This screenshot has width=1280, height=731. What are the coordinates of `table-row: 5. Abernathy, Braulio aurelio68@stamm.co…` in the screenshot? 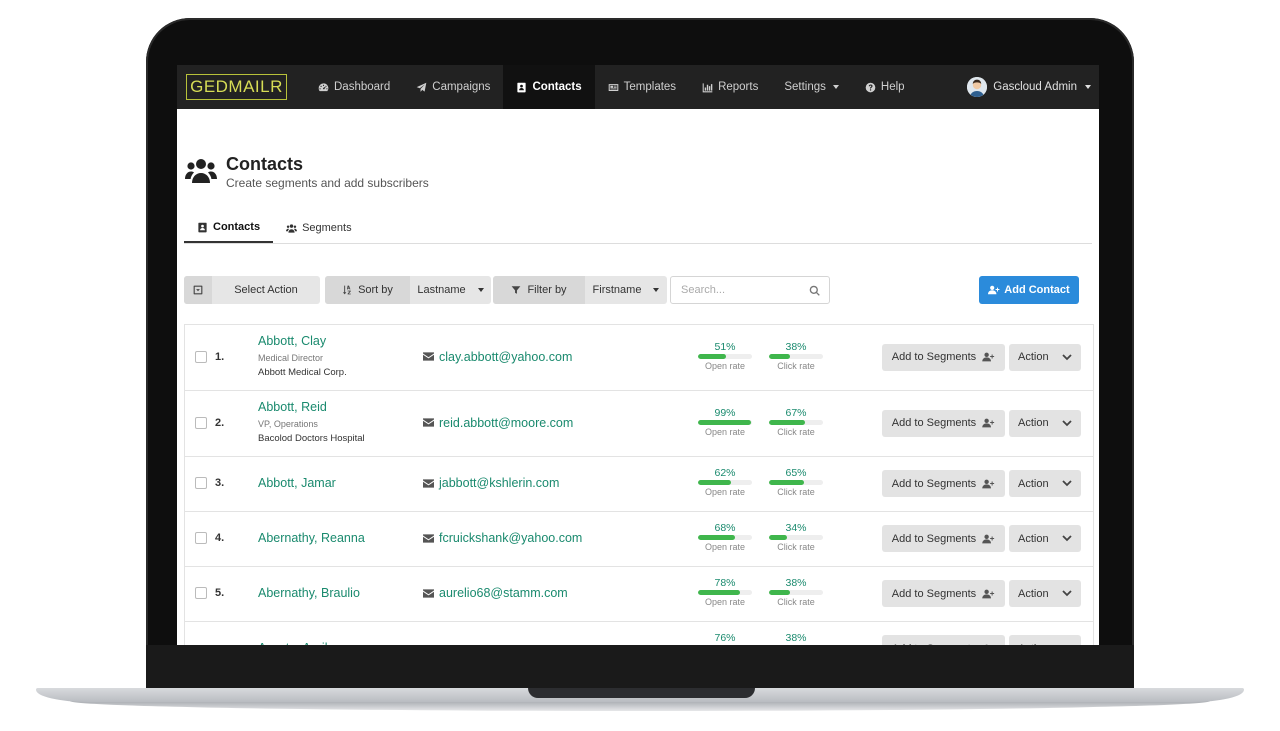 It's located at (639, 594).